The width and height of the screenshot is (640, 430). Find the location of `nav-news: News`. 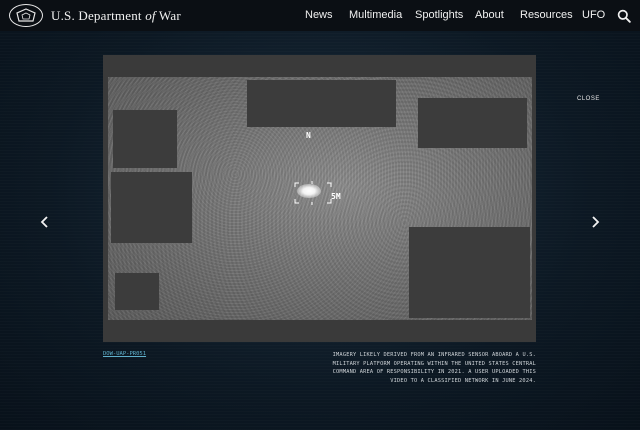

nav-news: News is located at coordinates (319, 15).